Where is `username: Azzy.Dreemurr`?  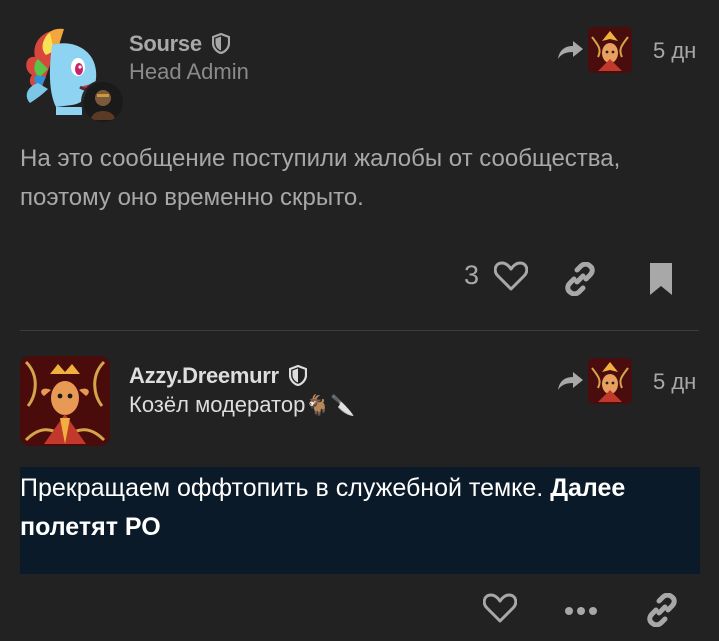 username: Azzy.Dreemurr is located at coordinates (204, 375).